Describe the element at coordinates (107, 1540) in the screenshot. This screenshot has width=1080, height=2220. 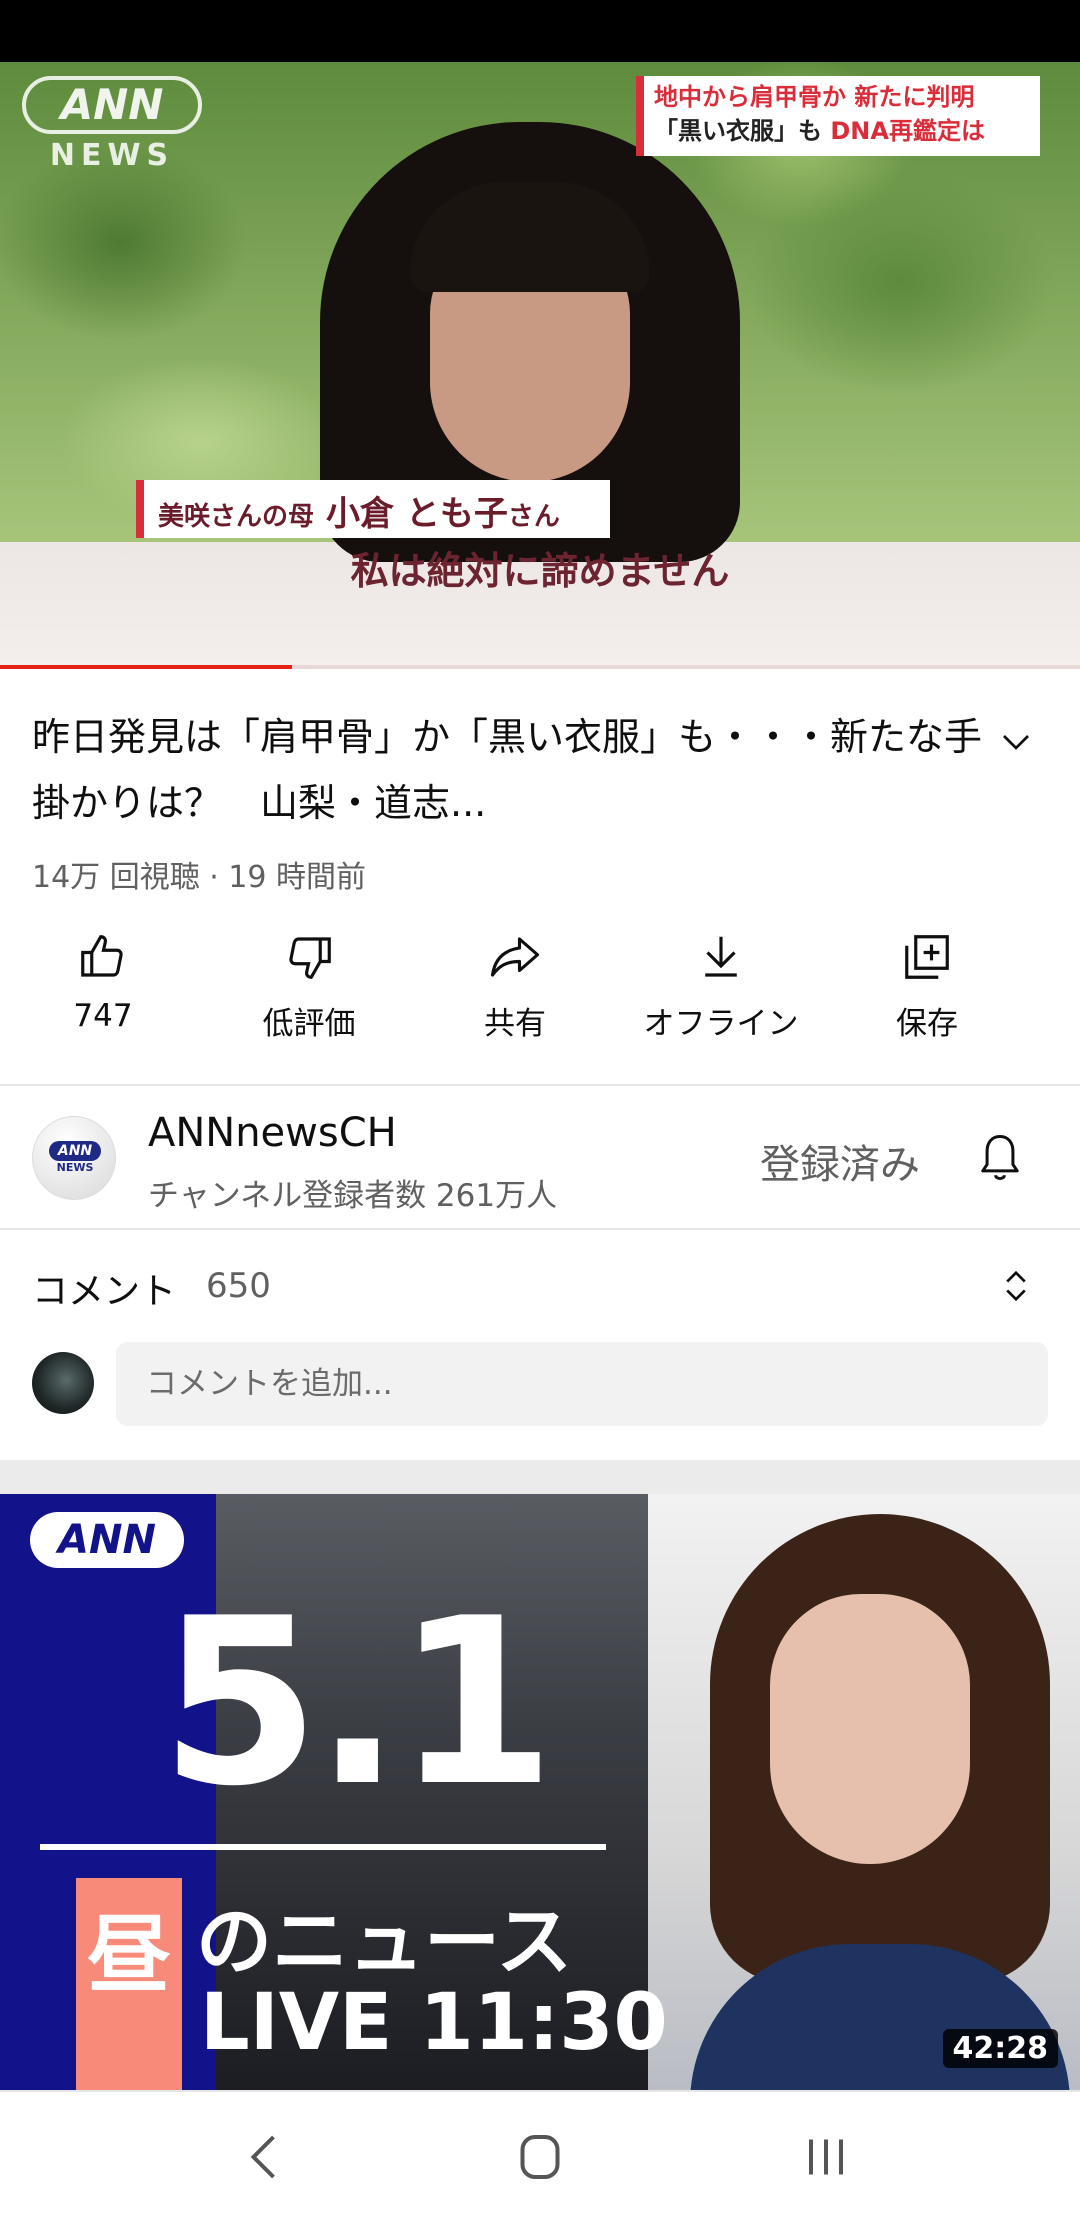
I see `ann-logo: ANN` at that location.